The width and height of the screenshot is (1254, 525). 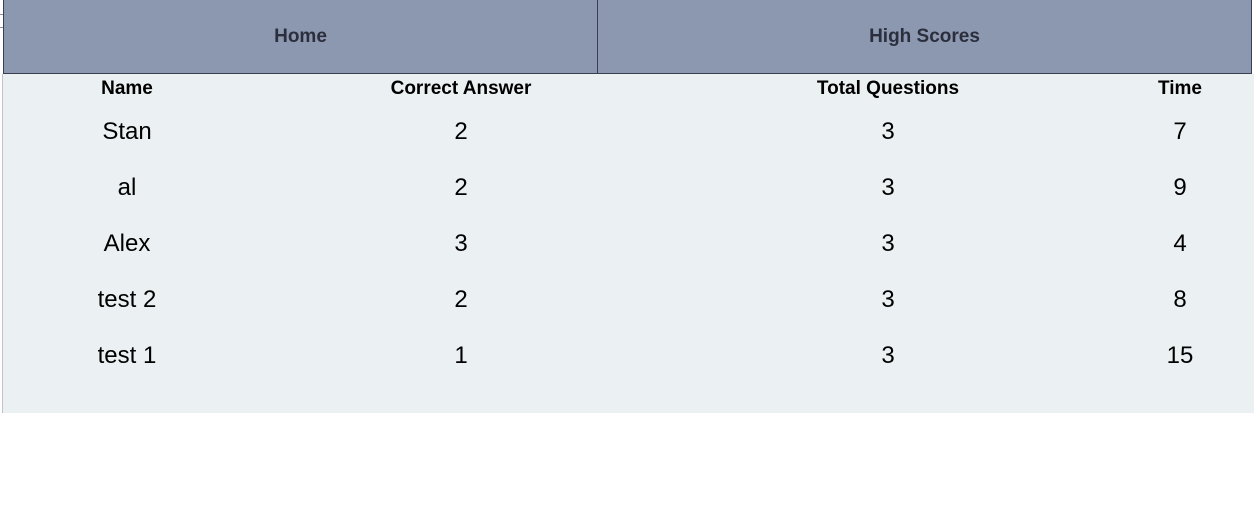 What do you see at coordinates (127, 131) in the screenshot?
I see `cell-name: Stan` at bounding box center [127, 131].